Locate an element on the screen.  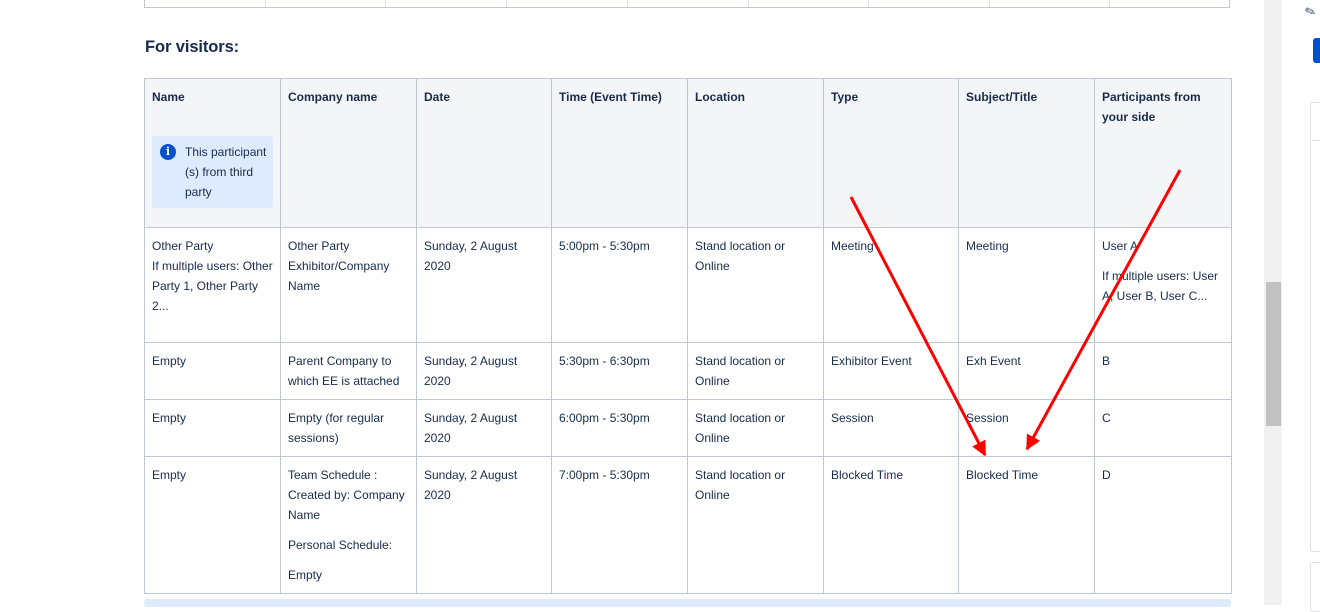
info-panel-text: This participant (s) from third party is located at coordinates (226, 172).